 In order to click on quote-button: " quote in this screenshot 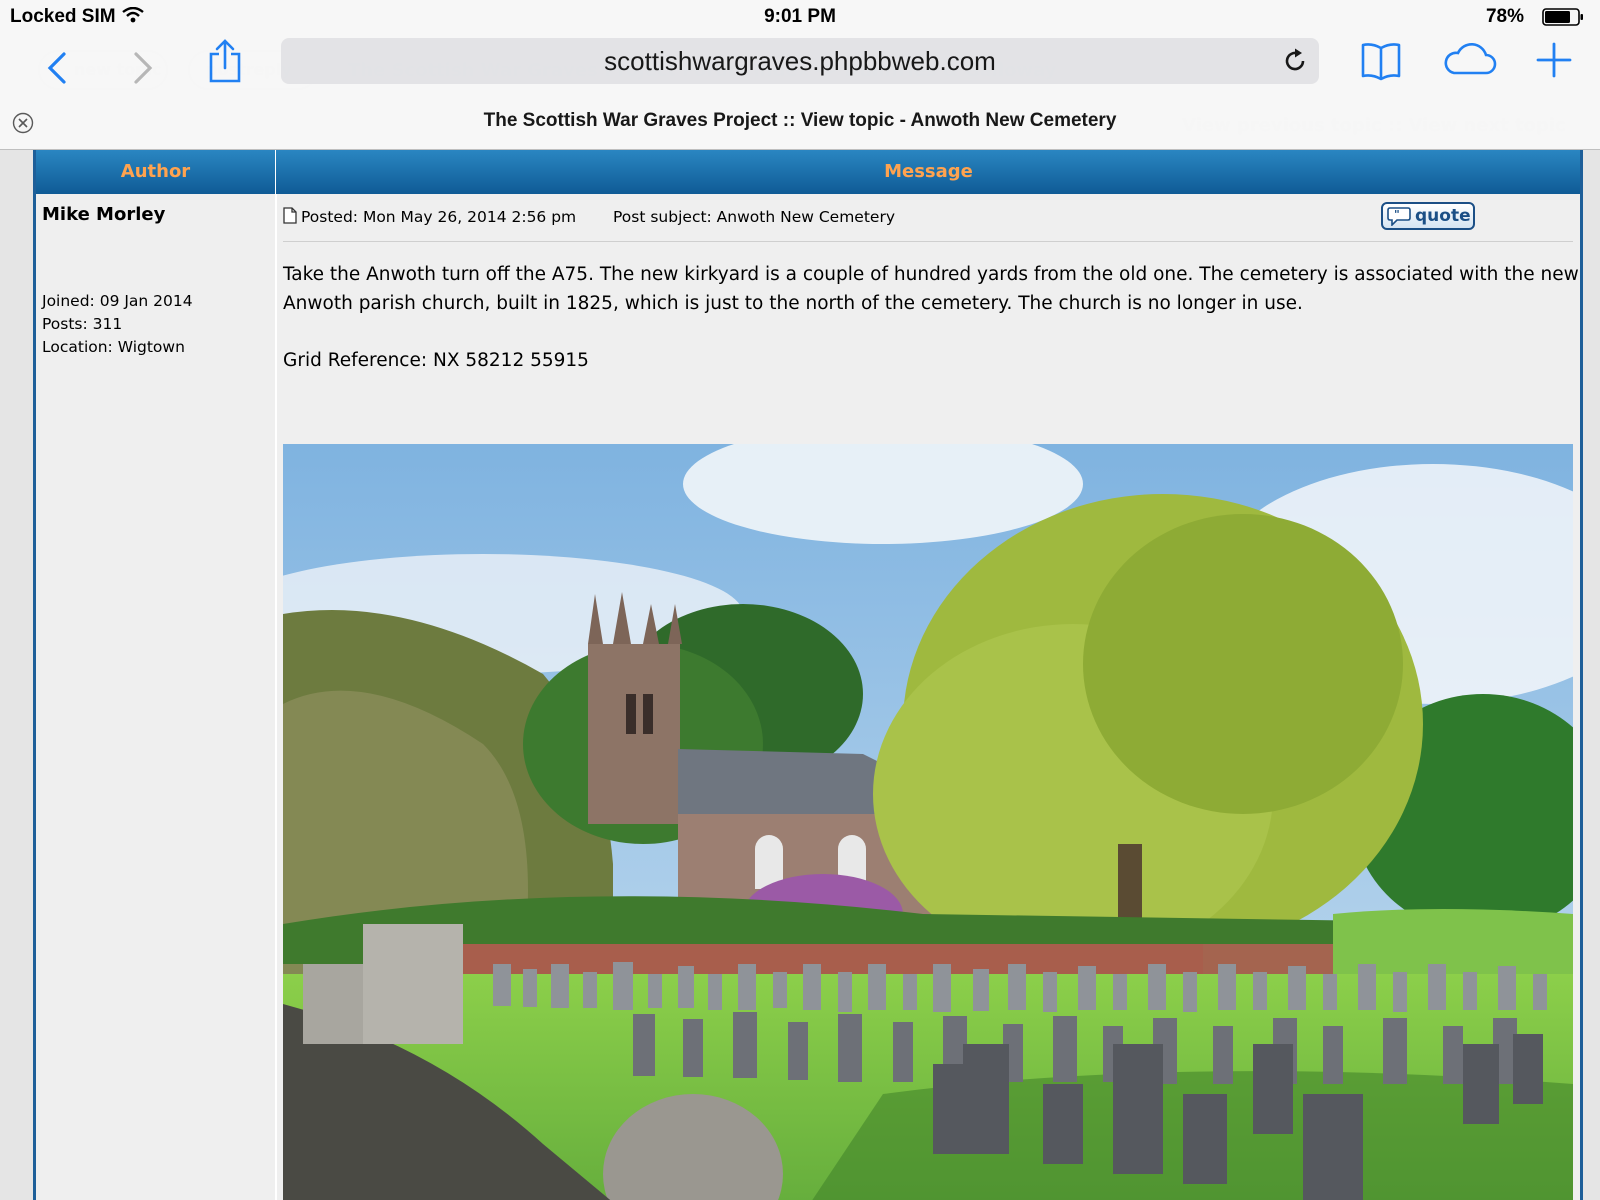, I will do `click(1428, 216)`.